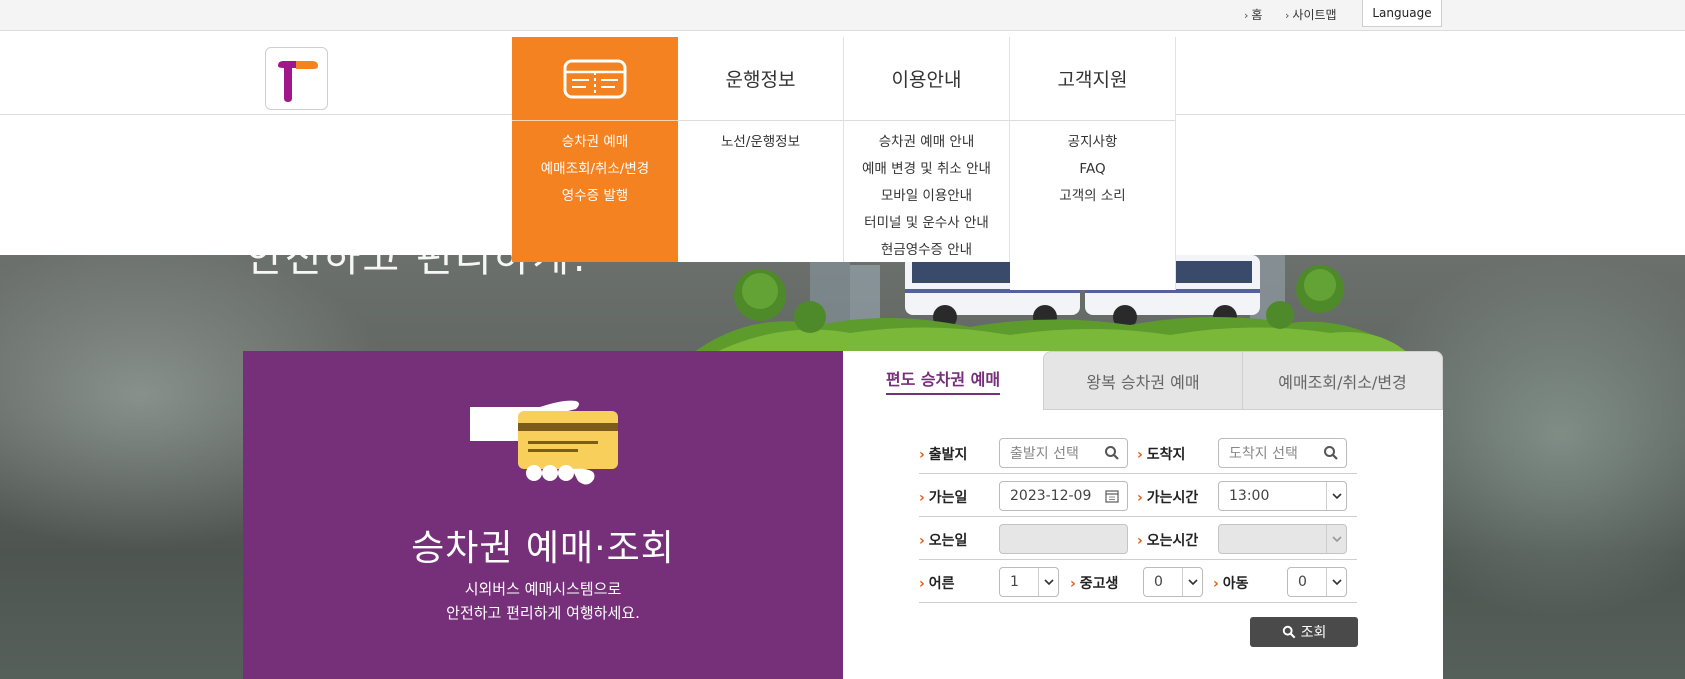 This screenshot has height=679, width=1685. I want to click on ticket-icon, so click(595, 78).